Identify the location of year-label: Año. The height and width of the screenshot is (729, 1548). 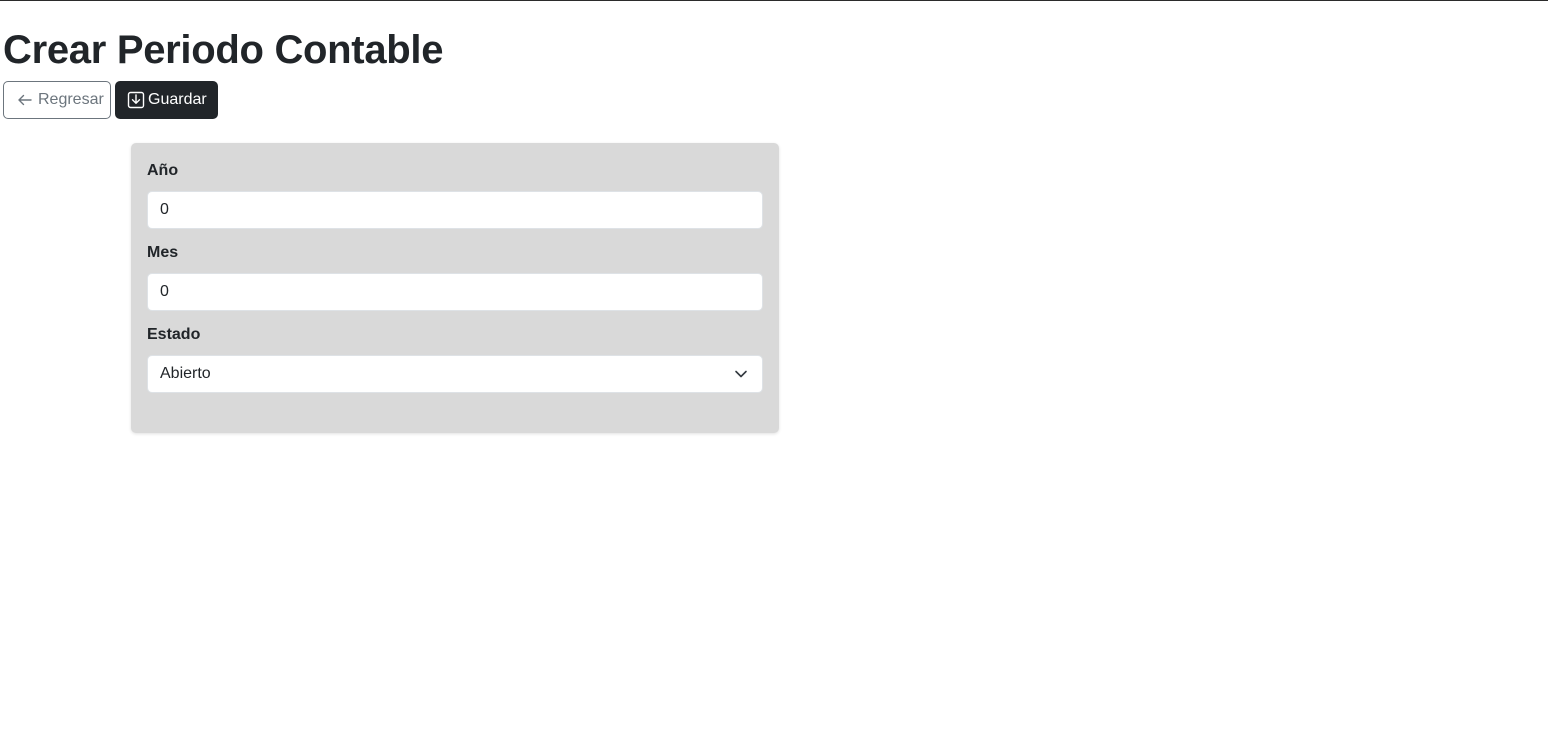
(163, 170).